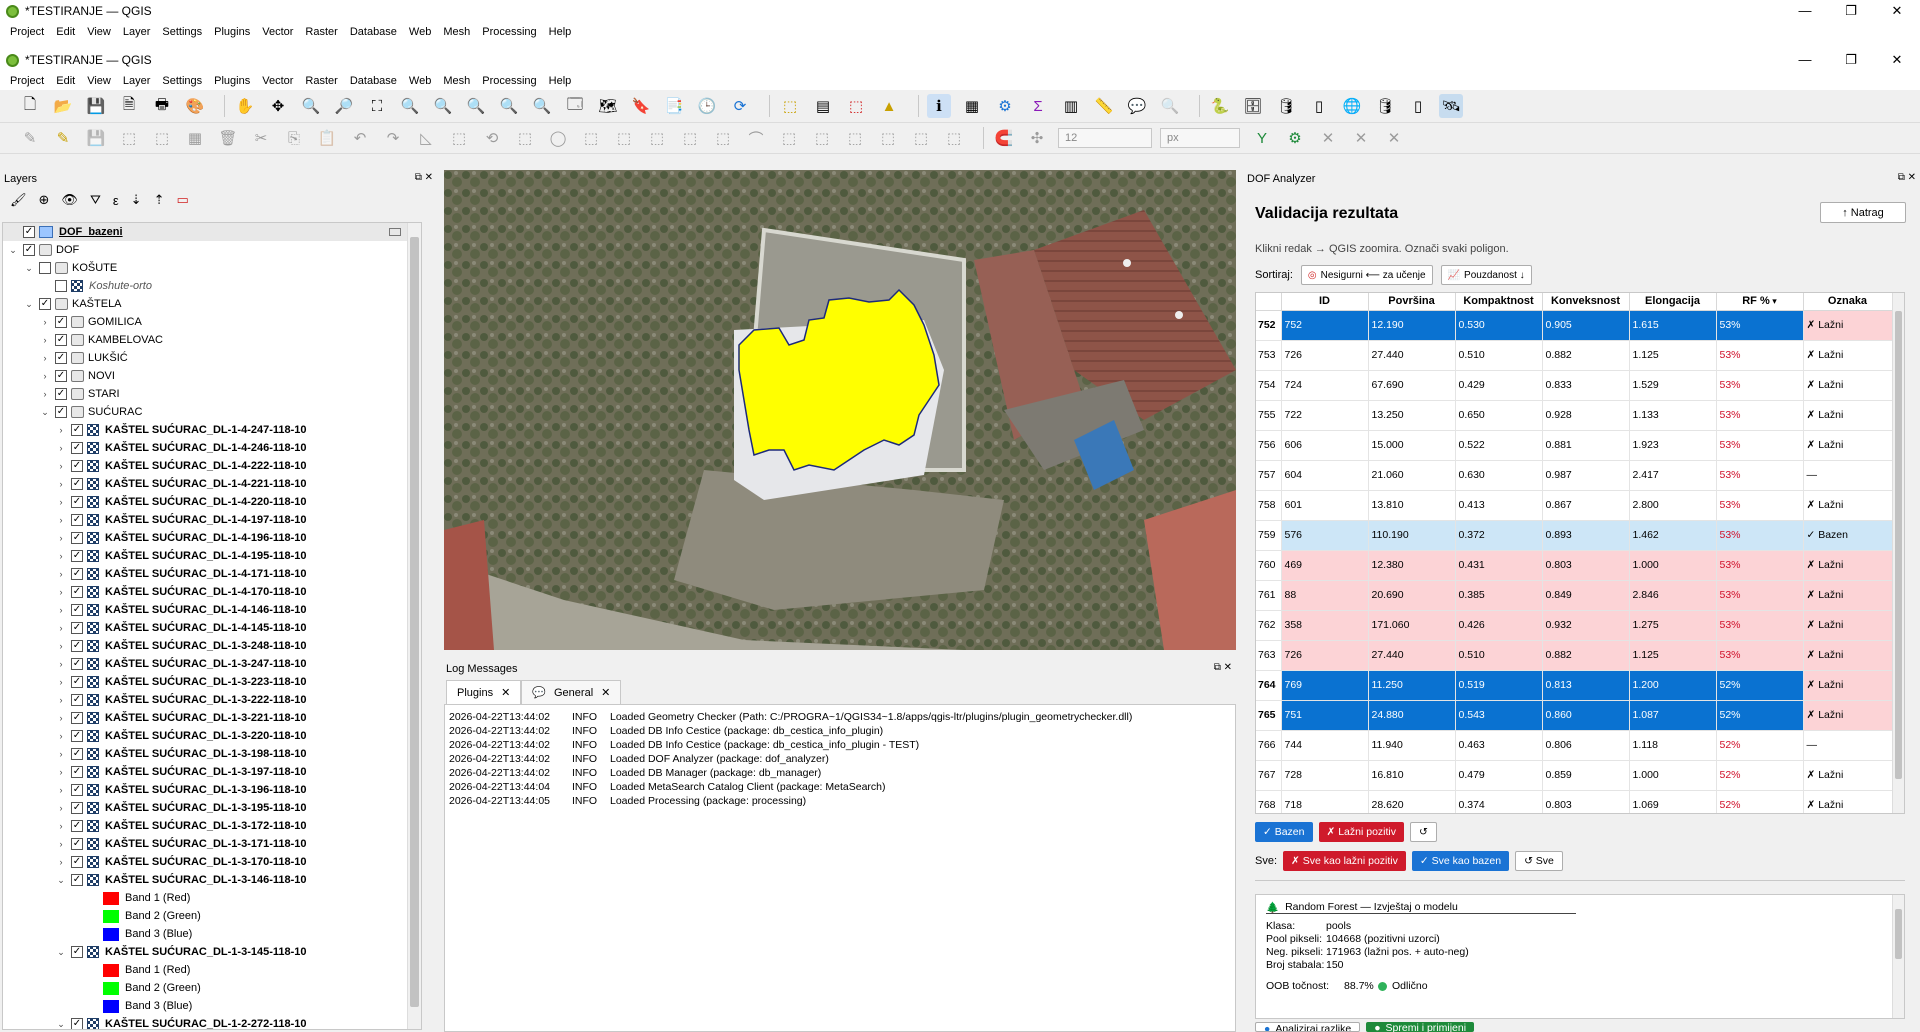 The height and width of the screenshot is (1032, 1920). Describe the element at coordinates (1269, 505) in the screenshot. I see `row-header: 758` at that location.